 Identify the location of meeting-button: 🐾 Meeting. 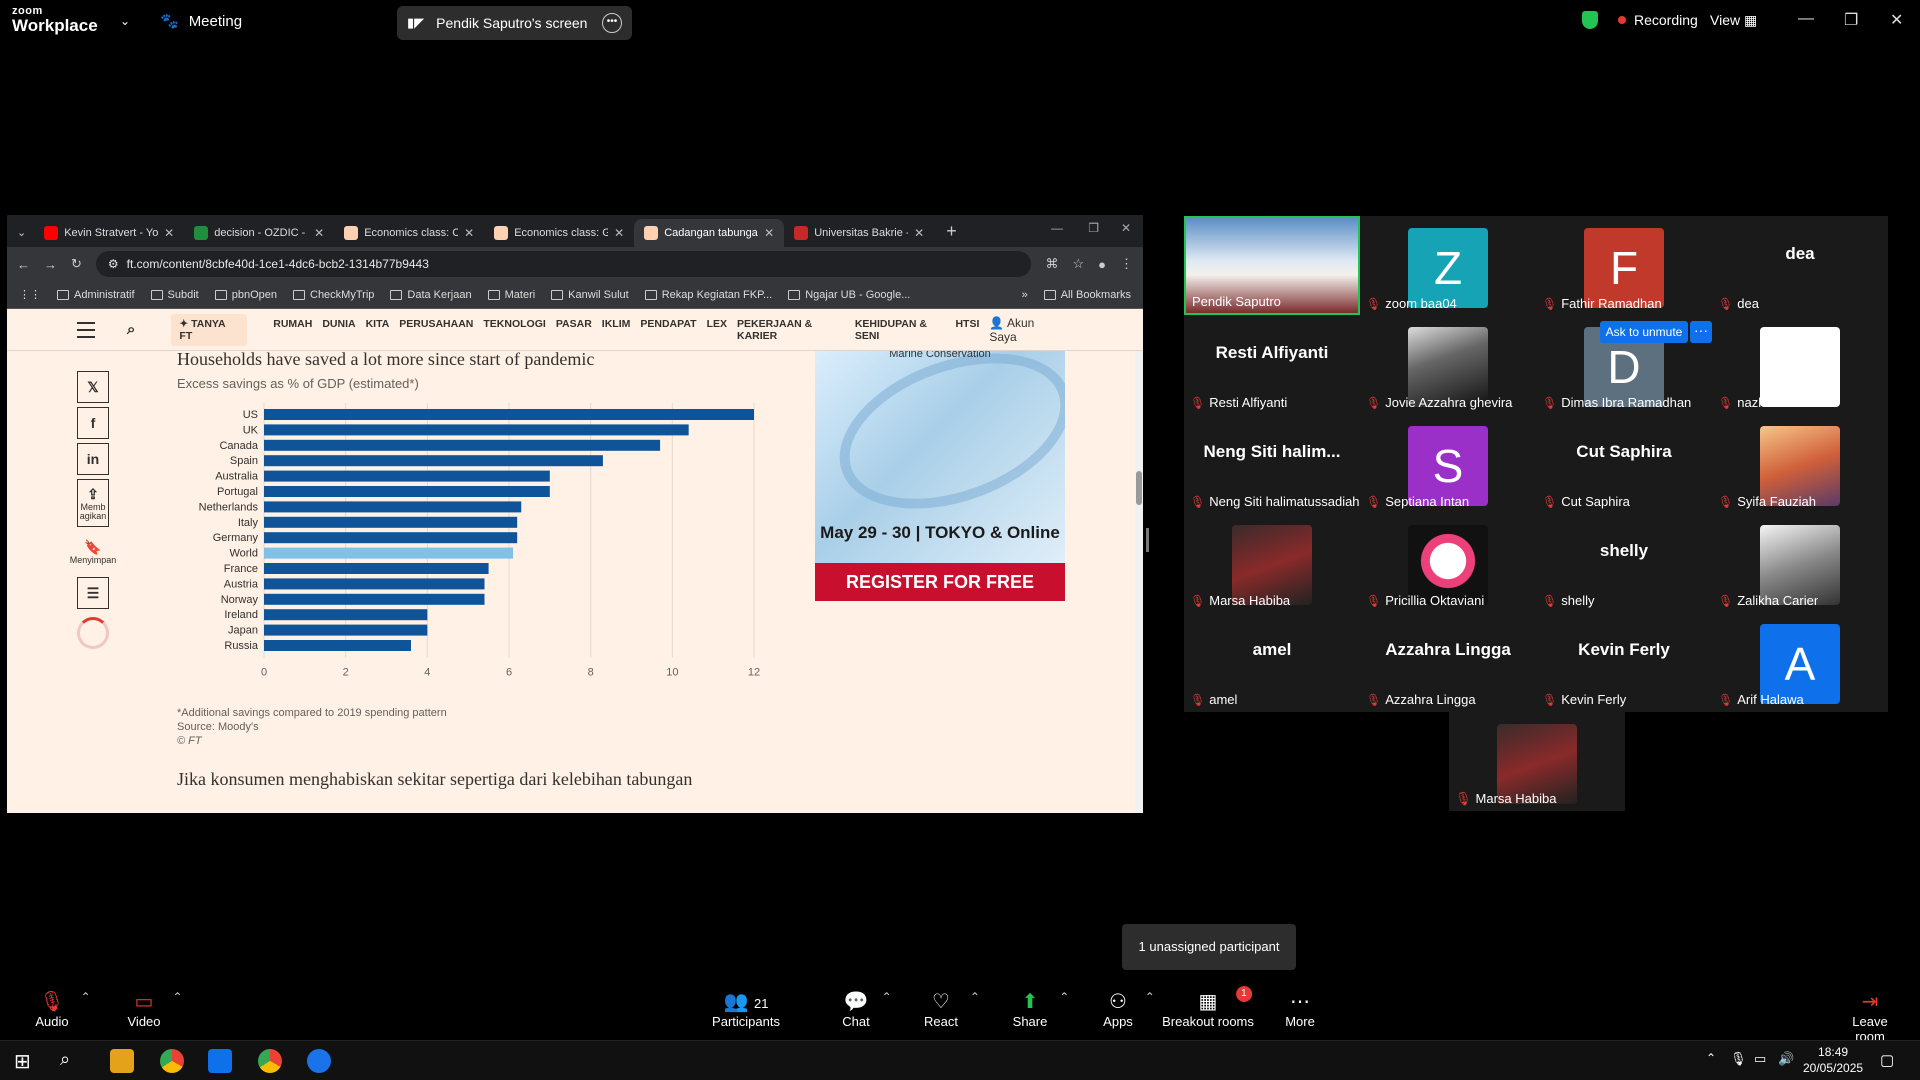
(201, 21).